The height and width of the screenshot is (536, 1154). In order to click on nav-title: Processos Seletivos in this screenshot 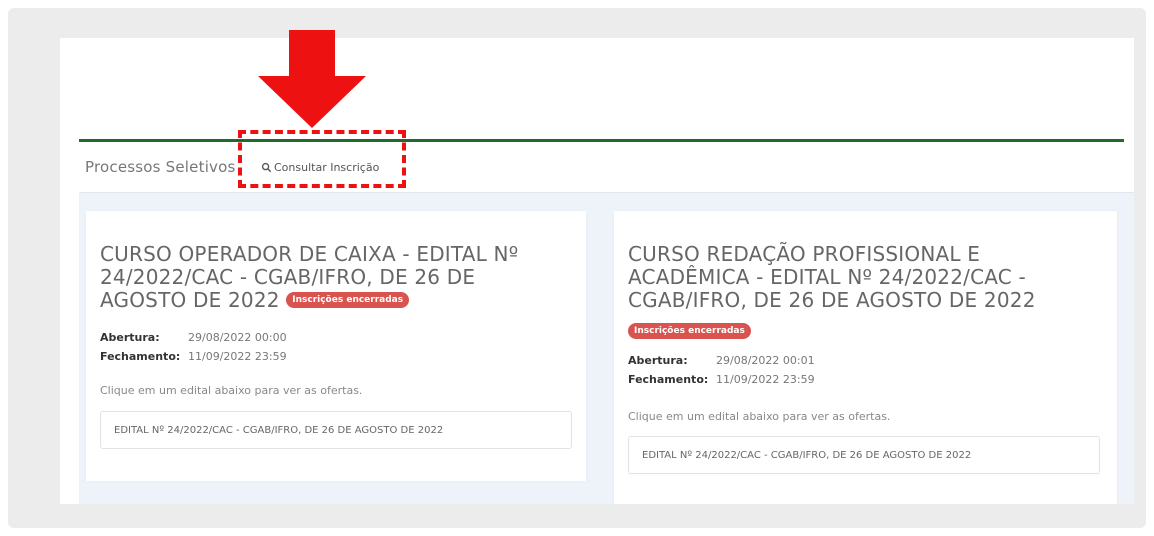, I will do `click(160, 167)`.